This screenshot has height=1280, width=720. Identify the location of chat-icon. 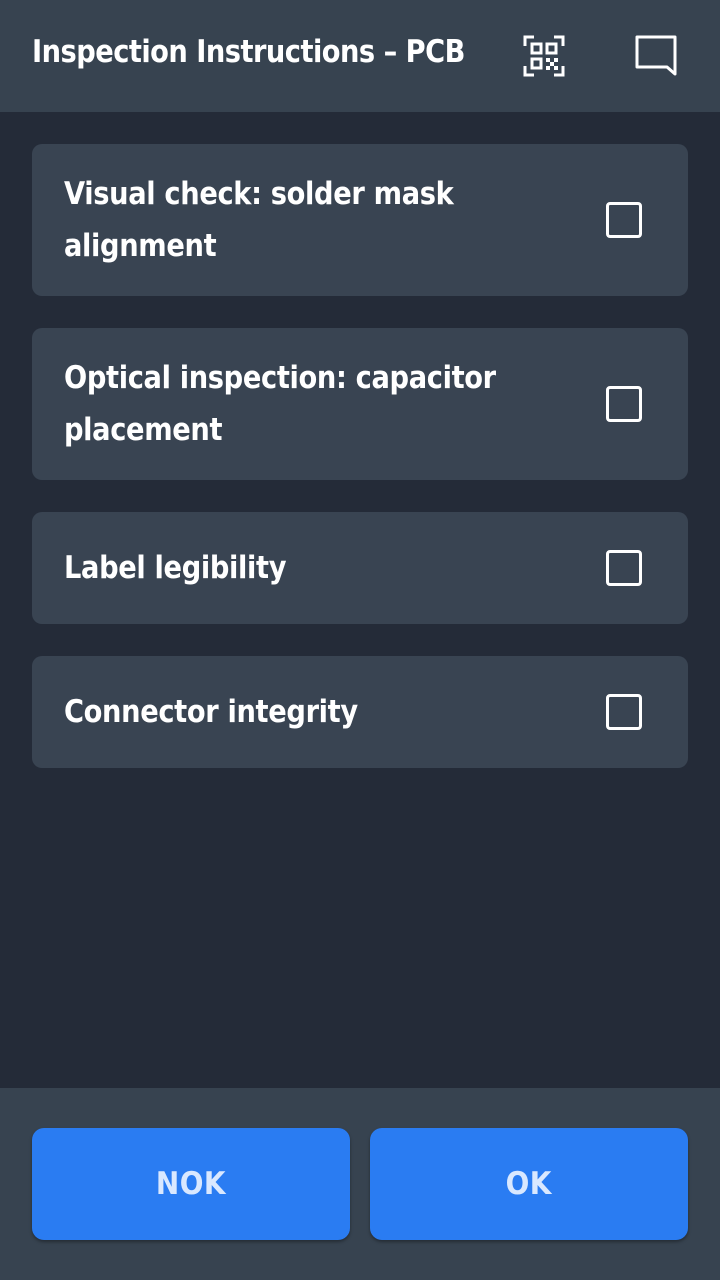
(656, 55).